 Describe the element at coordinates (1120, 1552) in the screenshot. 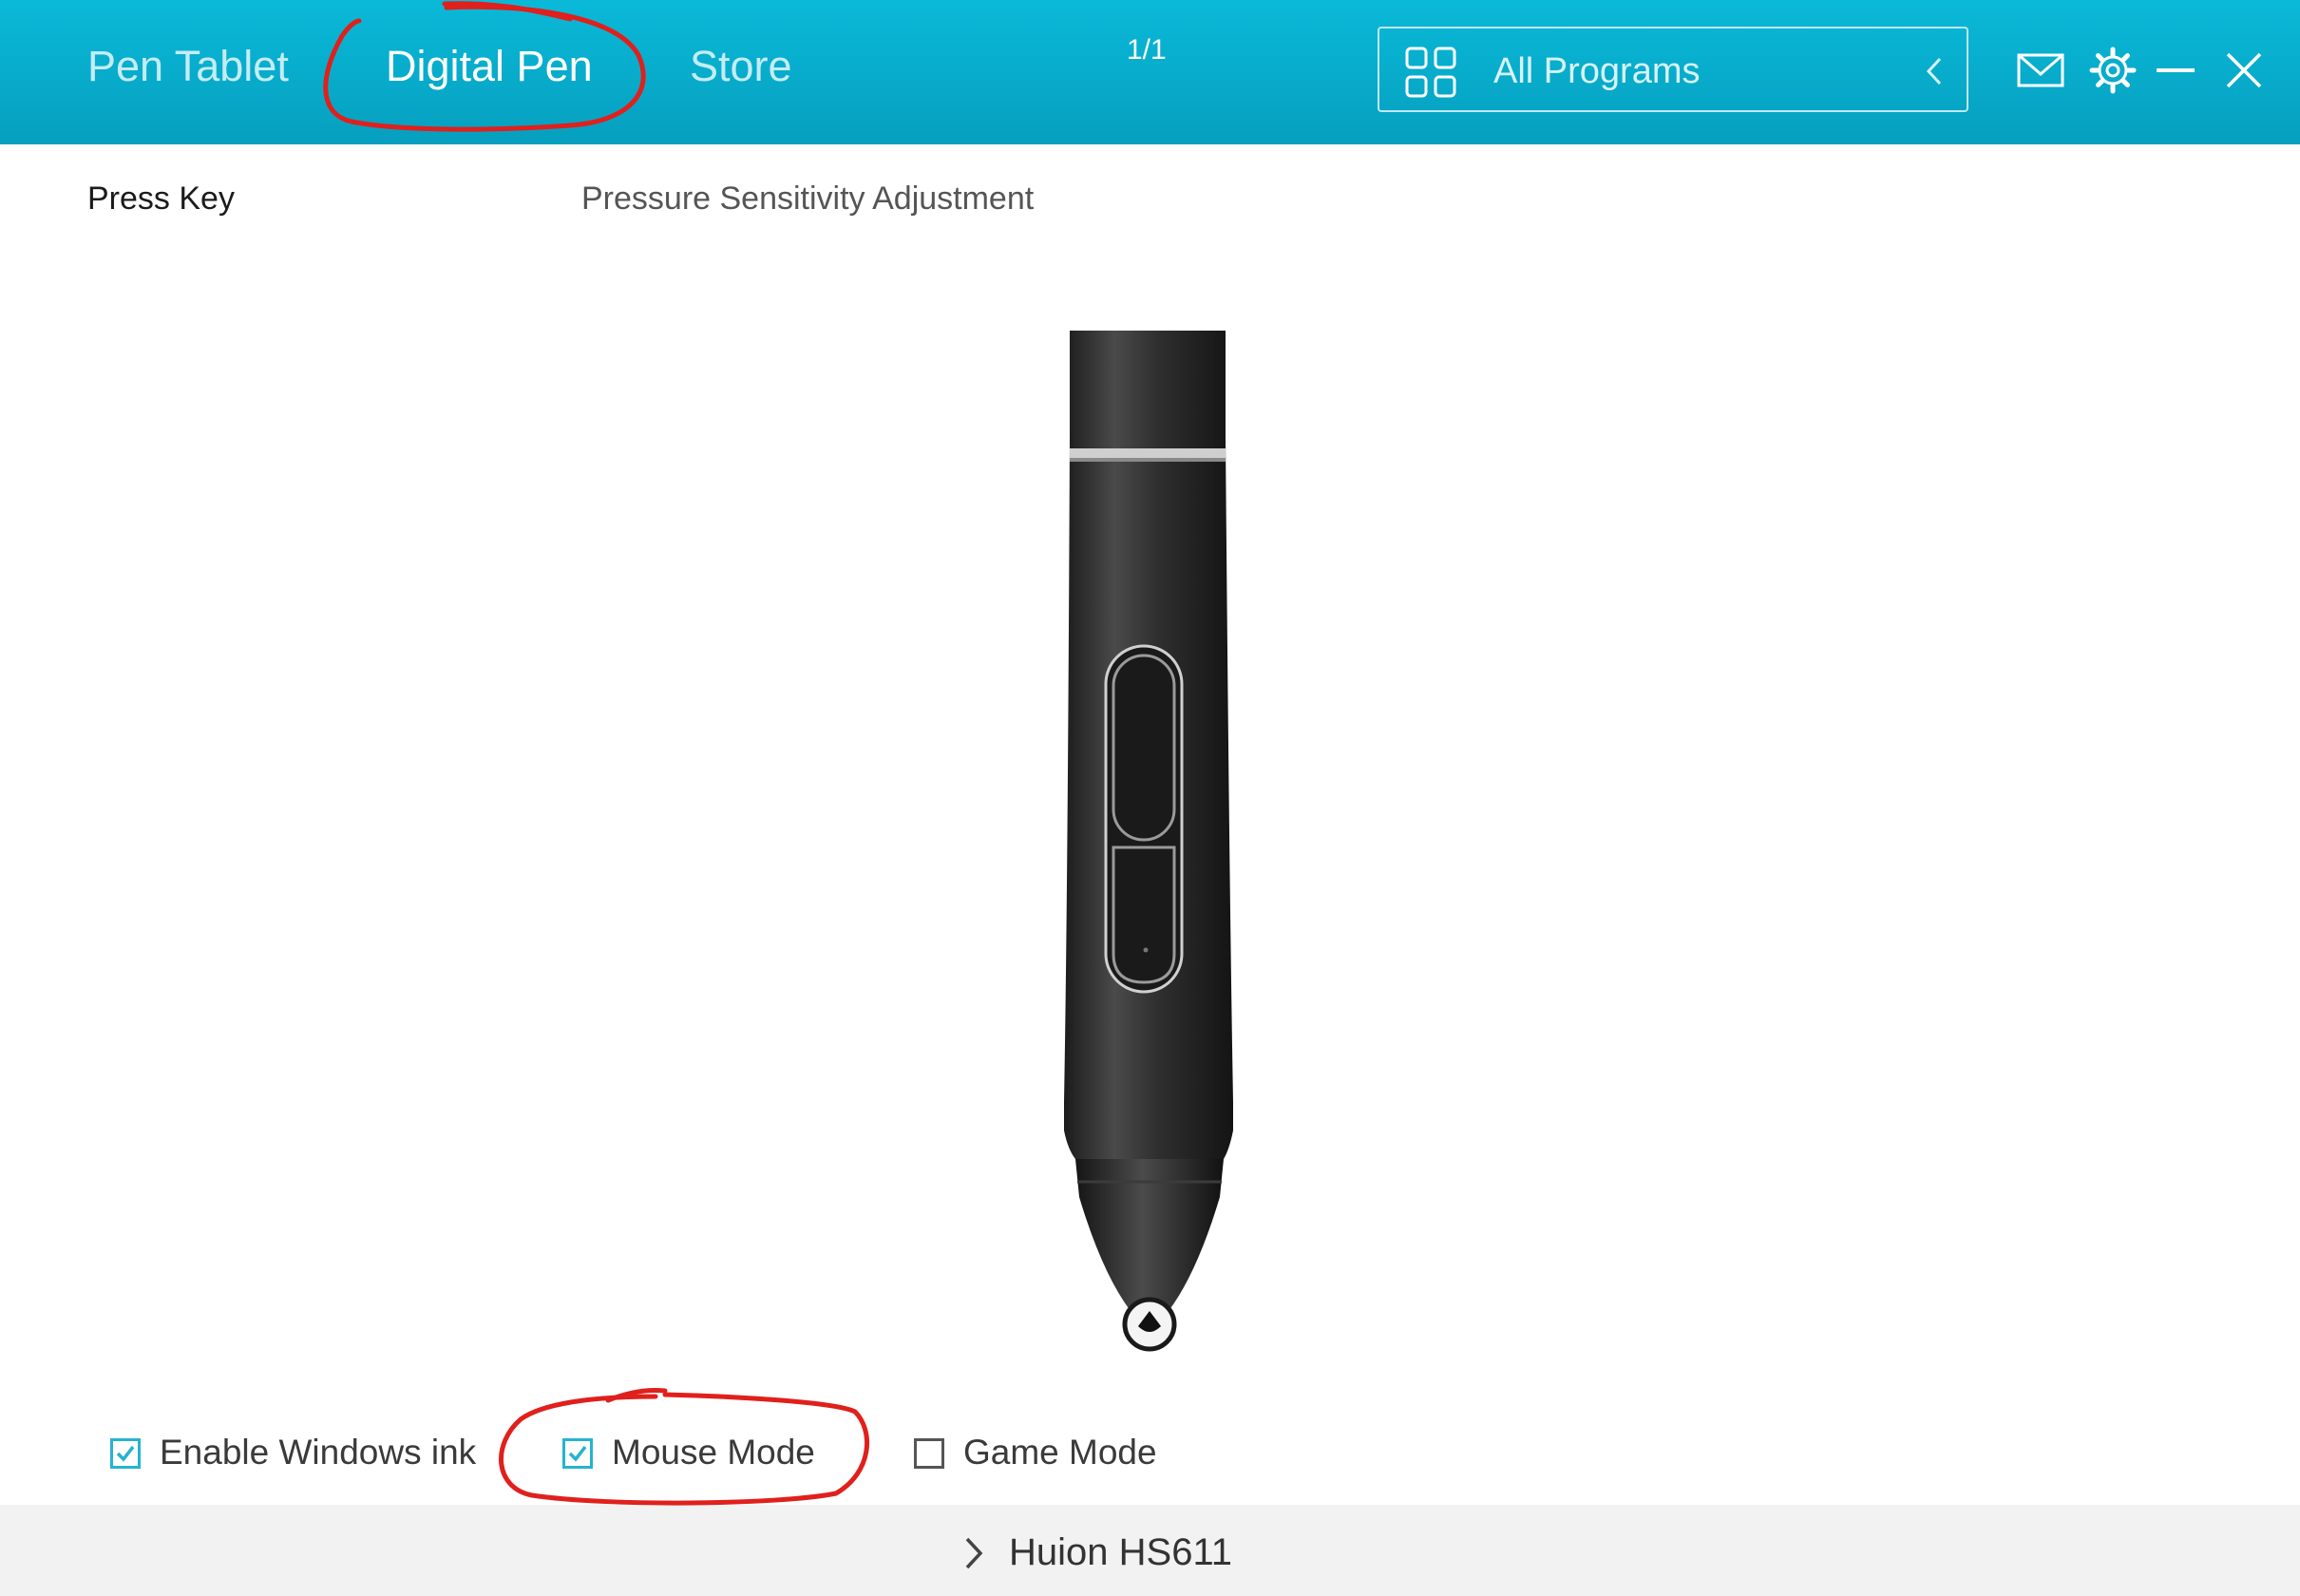

I see `device-name: Huion HS611` at that location.